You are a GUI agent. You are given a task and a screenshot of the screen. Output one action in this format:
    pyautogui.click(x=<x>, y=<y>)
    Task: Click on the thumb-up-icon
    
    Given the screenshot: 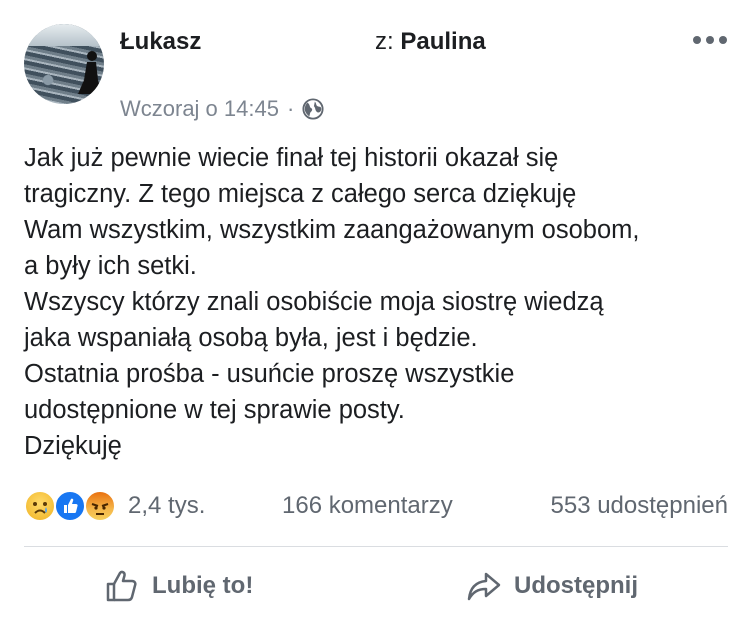 What is the action you would take?
    pyautogui.click(x=121, y=586)
    